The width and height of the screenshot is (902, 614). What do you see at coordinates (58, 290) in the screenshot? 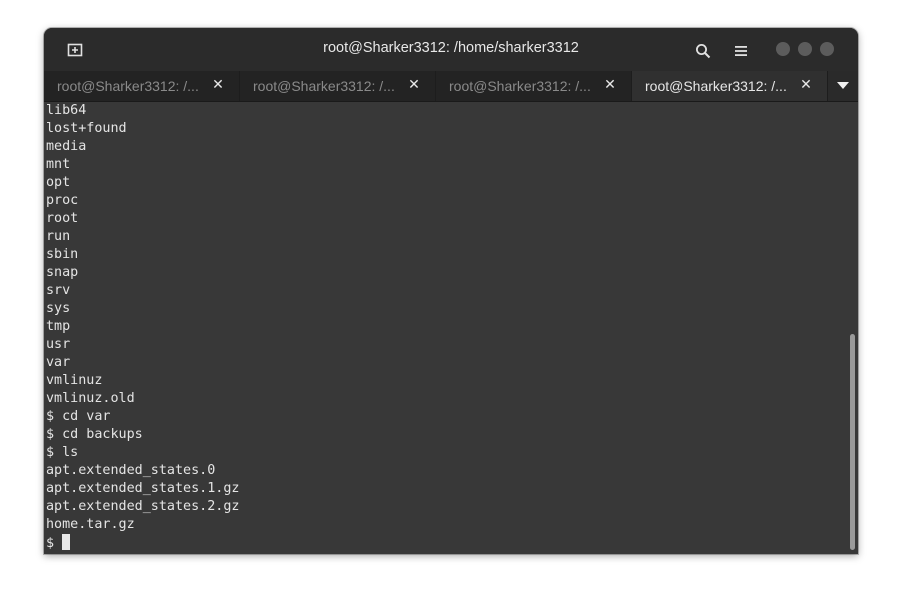
I see `terminal-line: srv` at bounding box center [58, 290].